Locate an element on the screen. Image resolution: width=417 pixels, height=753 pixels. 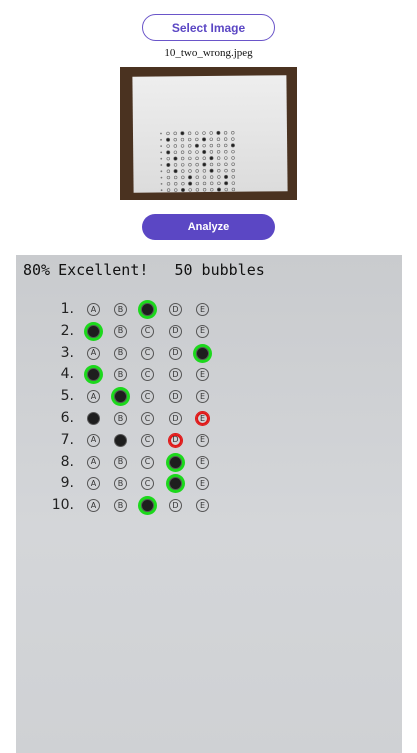
select-image-button: Select Image is located at coordinates (208, 27).